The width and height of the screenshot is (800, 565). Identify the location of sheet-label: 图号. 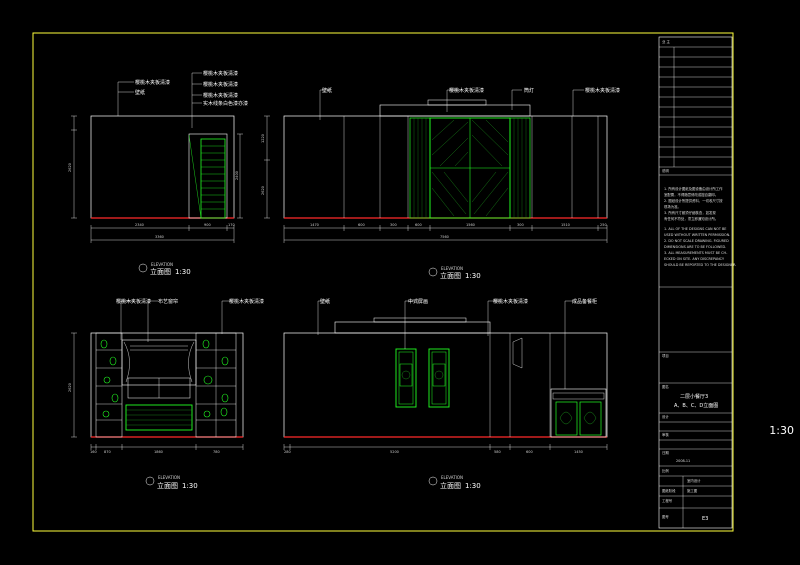
(665, 516).